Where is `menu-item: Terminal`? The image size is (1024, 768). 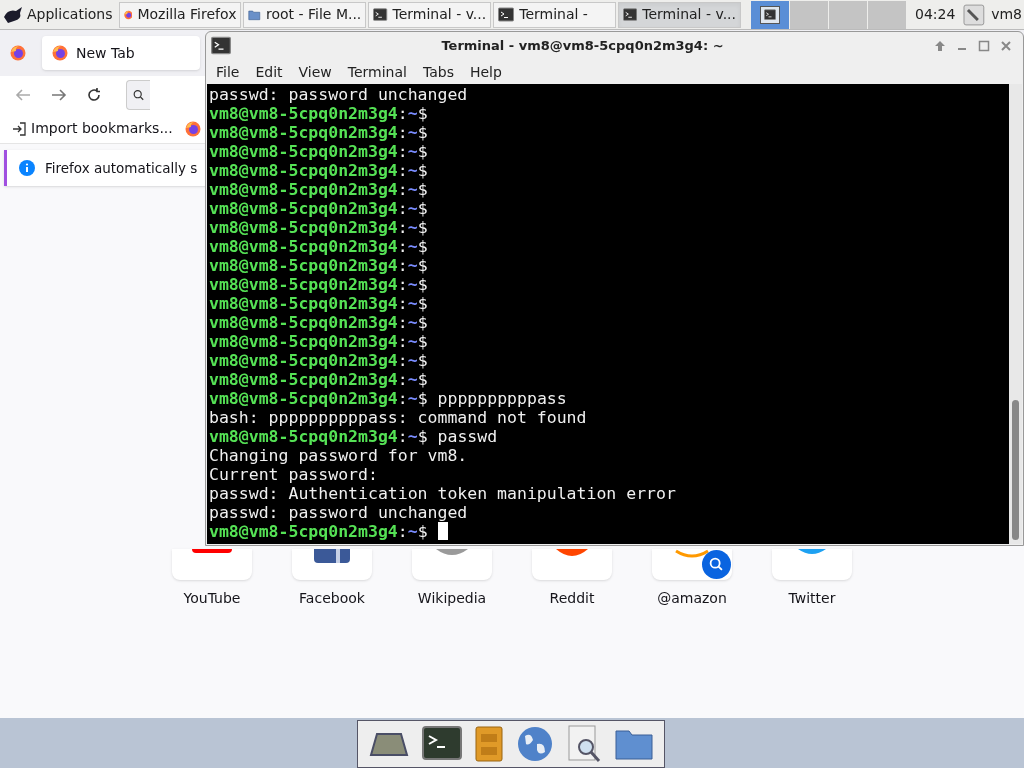
menu-item: Terminal is located at coordinates (377, 72).